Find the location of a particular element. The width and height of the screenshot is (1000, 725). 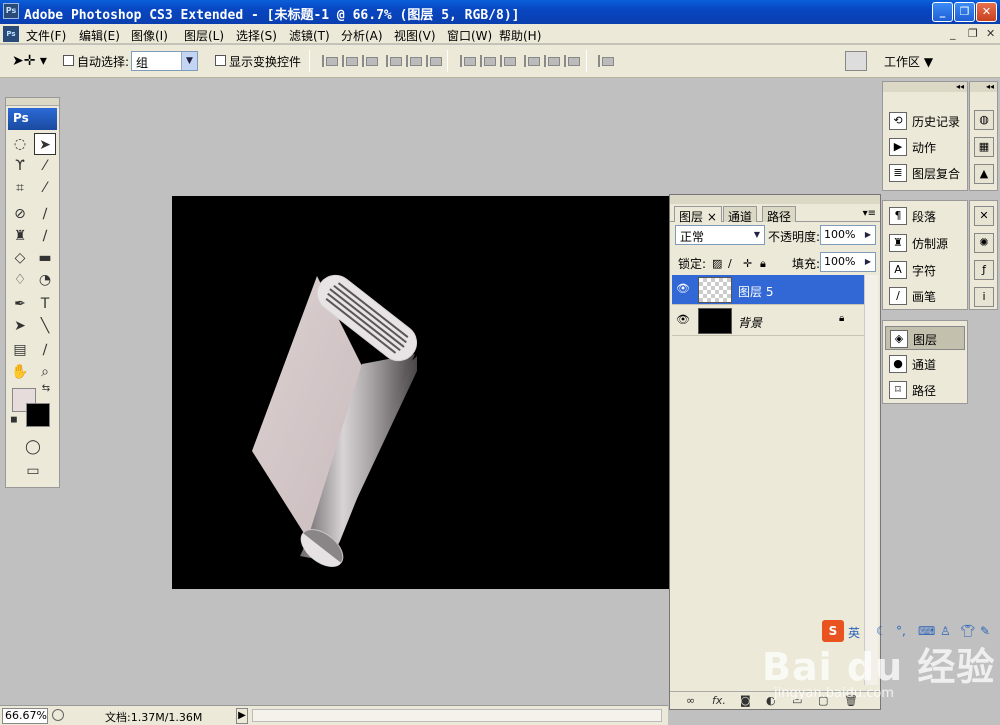

fill-input: 100% ▶ is located at coordinates (848, 262).